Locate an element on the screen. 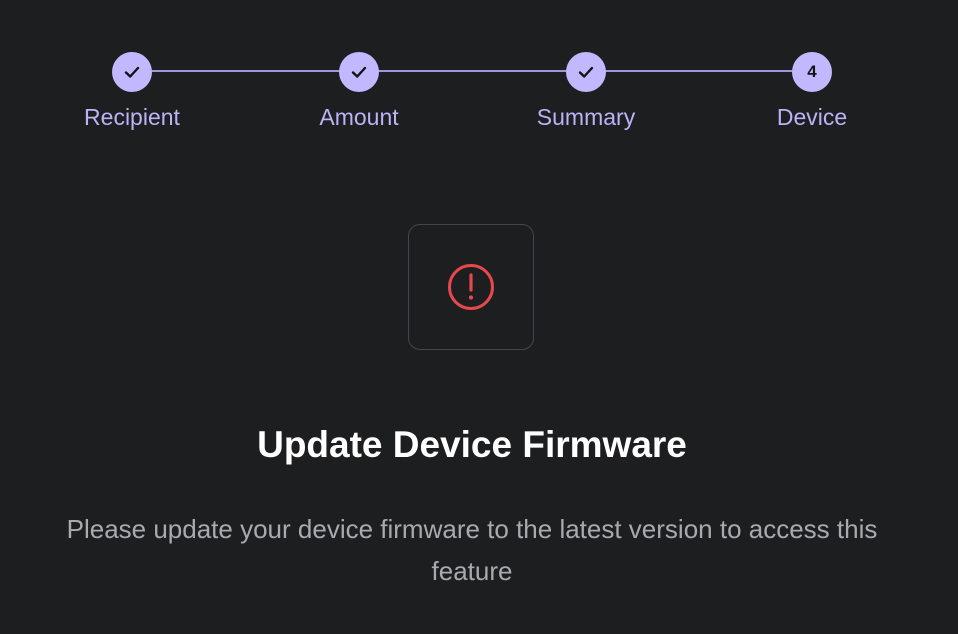 The width and height of the screenshot is (958, 634). status-icon-container is located at coordinates (471, 287).